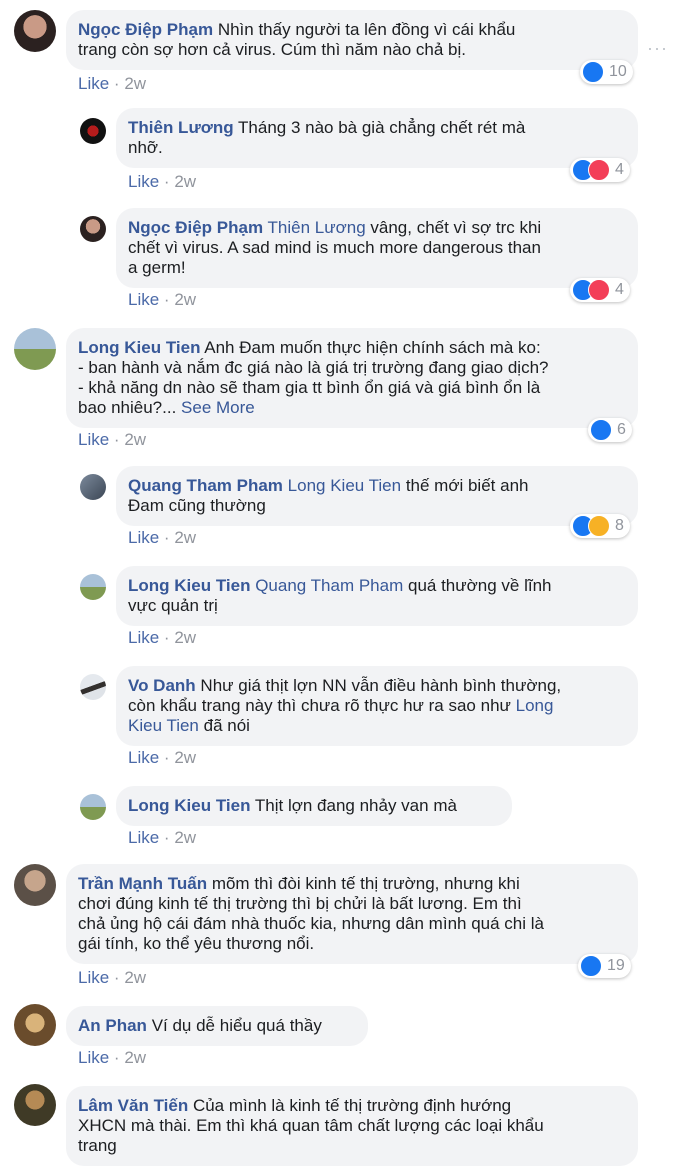  What do you see at coordinates (366, 29) in the screenshot?
I see `comment-text: Nhìn thấy người ta lên đồng vì cái khẩu` at bounding box center [366, 29].